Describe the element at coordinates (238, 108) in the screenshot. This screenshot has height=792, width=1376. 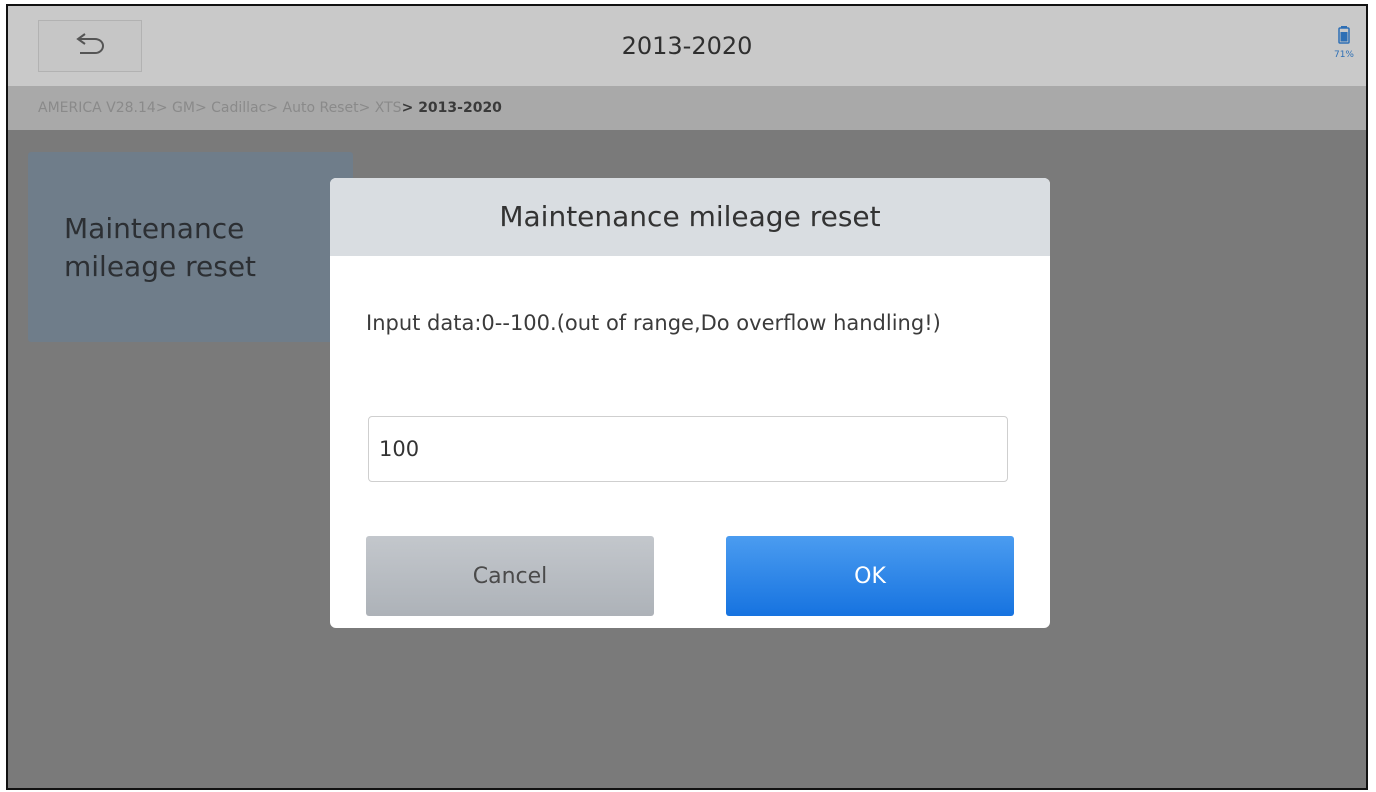
I see `breadcrumb-item: Cadillac` at that location.